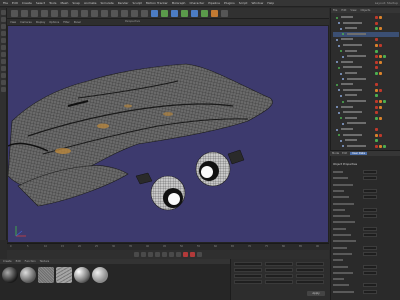 The width and height of the screenshot is (400, 300). Describe the element at coordinates (13, 22) in the screenshot. I see `viewport-menu-view: View` at that location.